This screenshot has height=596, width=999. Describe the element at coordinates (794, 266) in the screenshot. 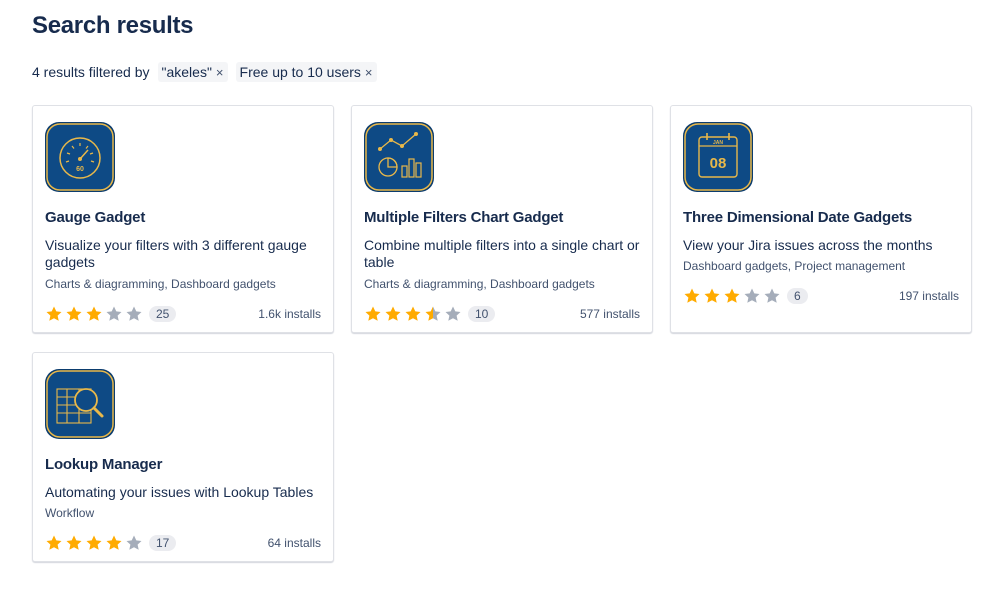

I see `app-categories: Dashboard gadgets, Project management` at that location.